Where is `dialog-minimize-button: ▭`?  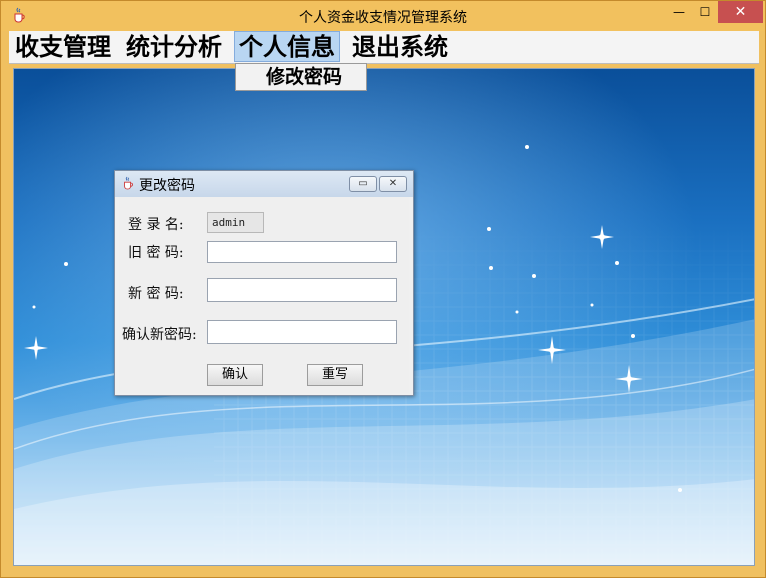
dialog-minimize-button: ▭ is located at coordinates (363, 184).